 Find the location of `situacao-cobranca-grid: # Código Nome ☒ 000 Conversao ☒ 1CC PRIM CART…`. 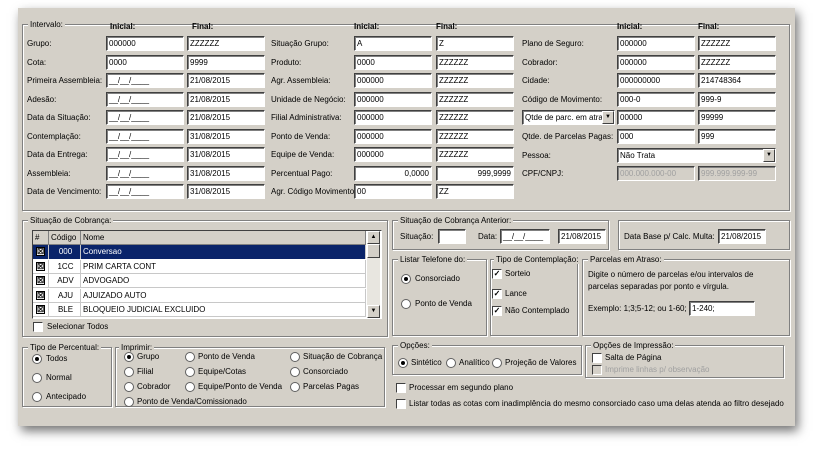

situacao-cobranca-grid: # Código Nome ☒ 000 Conversao ☒ 1CC PRIM CART… is located at coordinates (207, 274).